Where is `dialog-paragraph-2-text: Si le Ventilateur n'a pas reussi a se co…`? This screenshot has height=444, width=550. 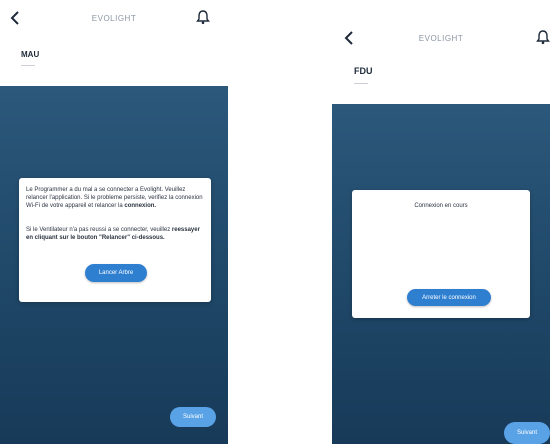
dialog-paragraph-2-text: Si le Ventilateur n'a pas reussi a se co… is located at coordinates (98, 230).